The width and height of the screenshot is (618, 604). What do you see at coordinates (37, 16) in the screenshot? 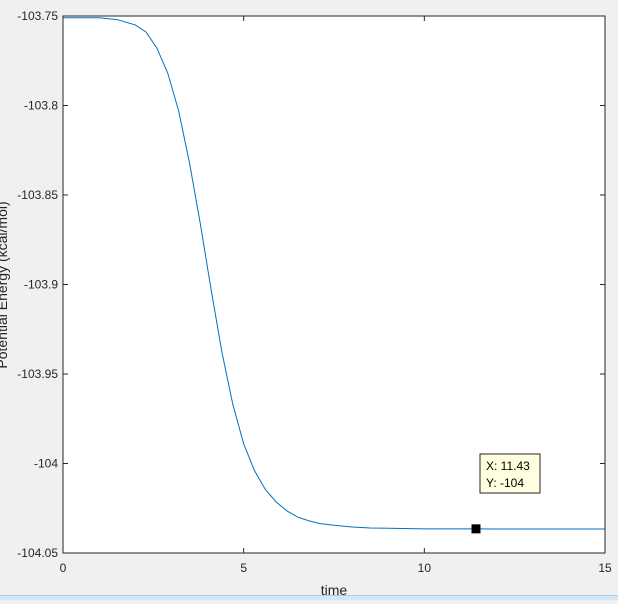
I see `y-tick-label: -103.75` at bounding box center [37, 16].